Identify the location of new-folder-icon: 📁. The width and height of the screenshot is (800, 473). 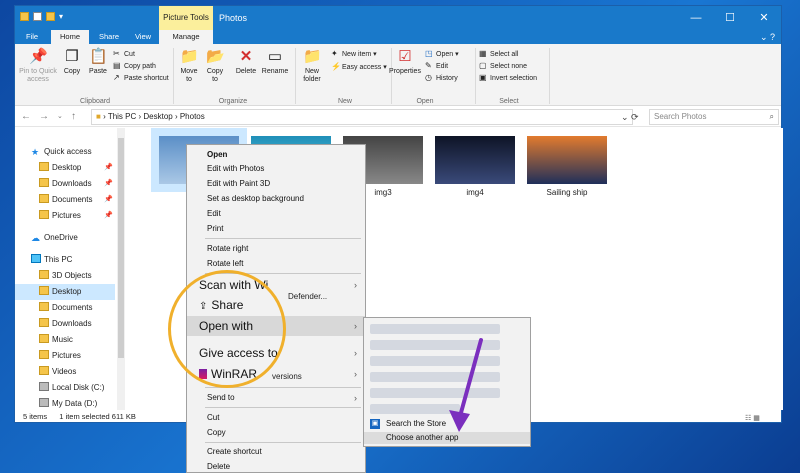
(312, 56).